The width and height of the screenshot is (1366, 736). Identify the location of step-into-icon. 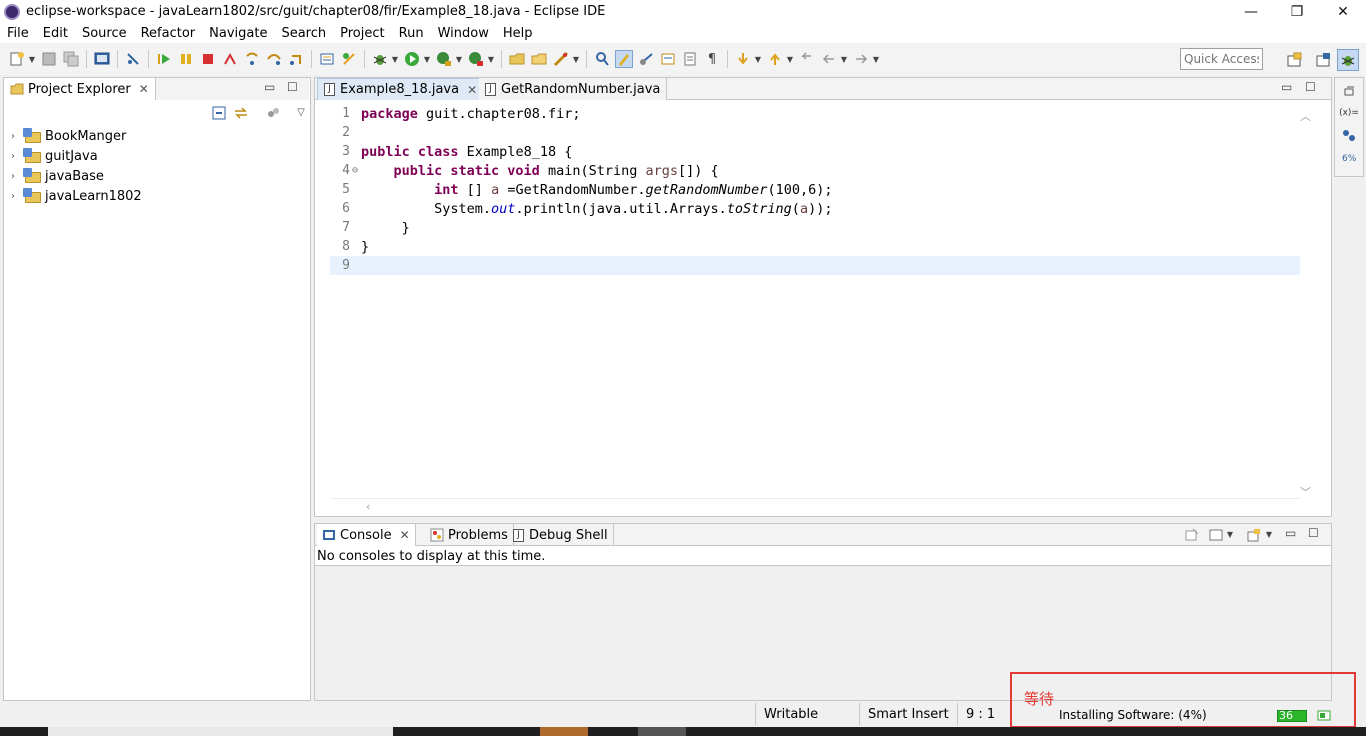
(252, 59).